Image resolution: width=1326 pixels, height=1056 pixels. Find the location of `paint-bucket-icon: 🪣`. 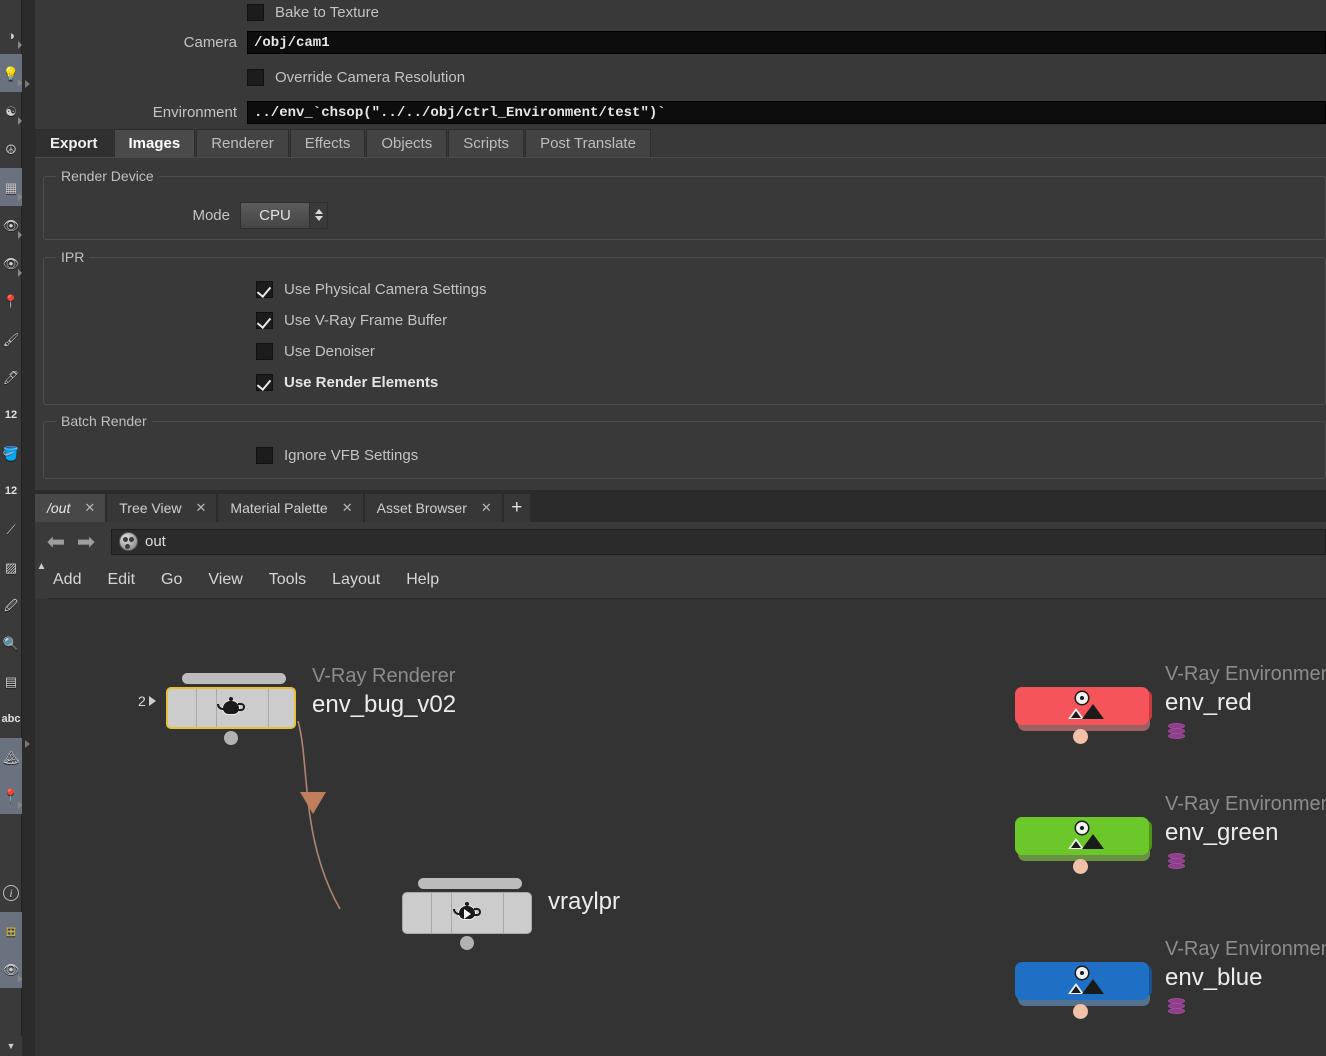

paint-bucket-icon: 🪣 is located at coordinates (11, 453).